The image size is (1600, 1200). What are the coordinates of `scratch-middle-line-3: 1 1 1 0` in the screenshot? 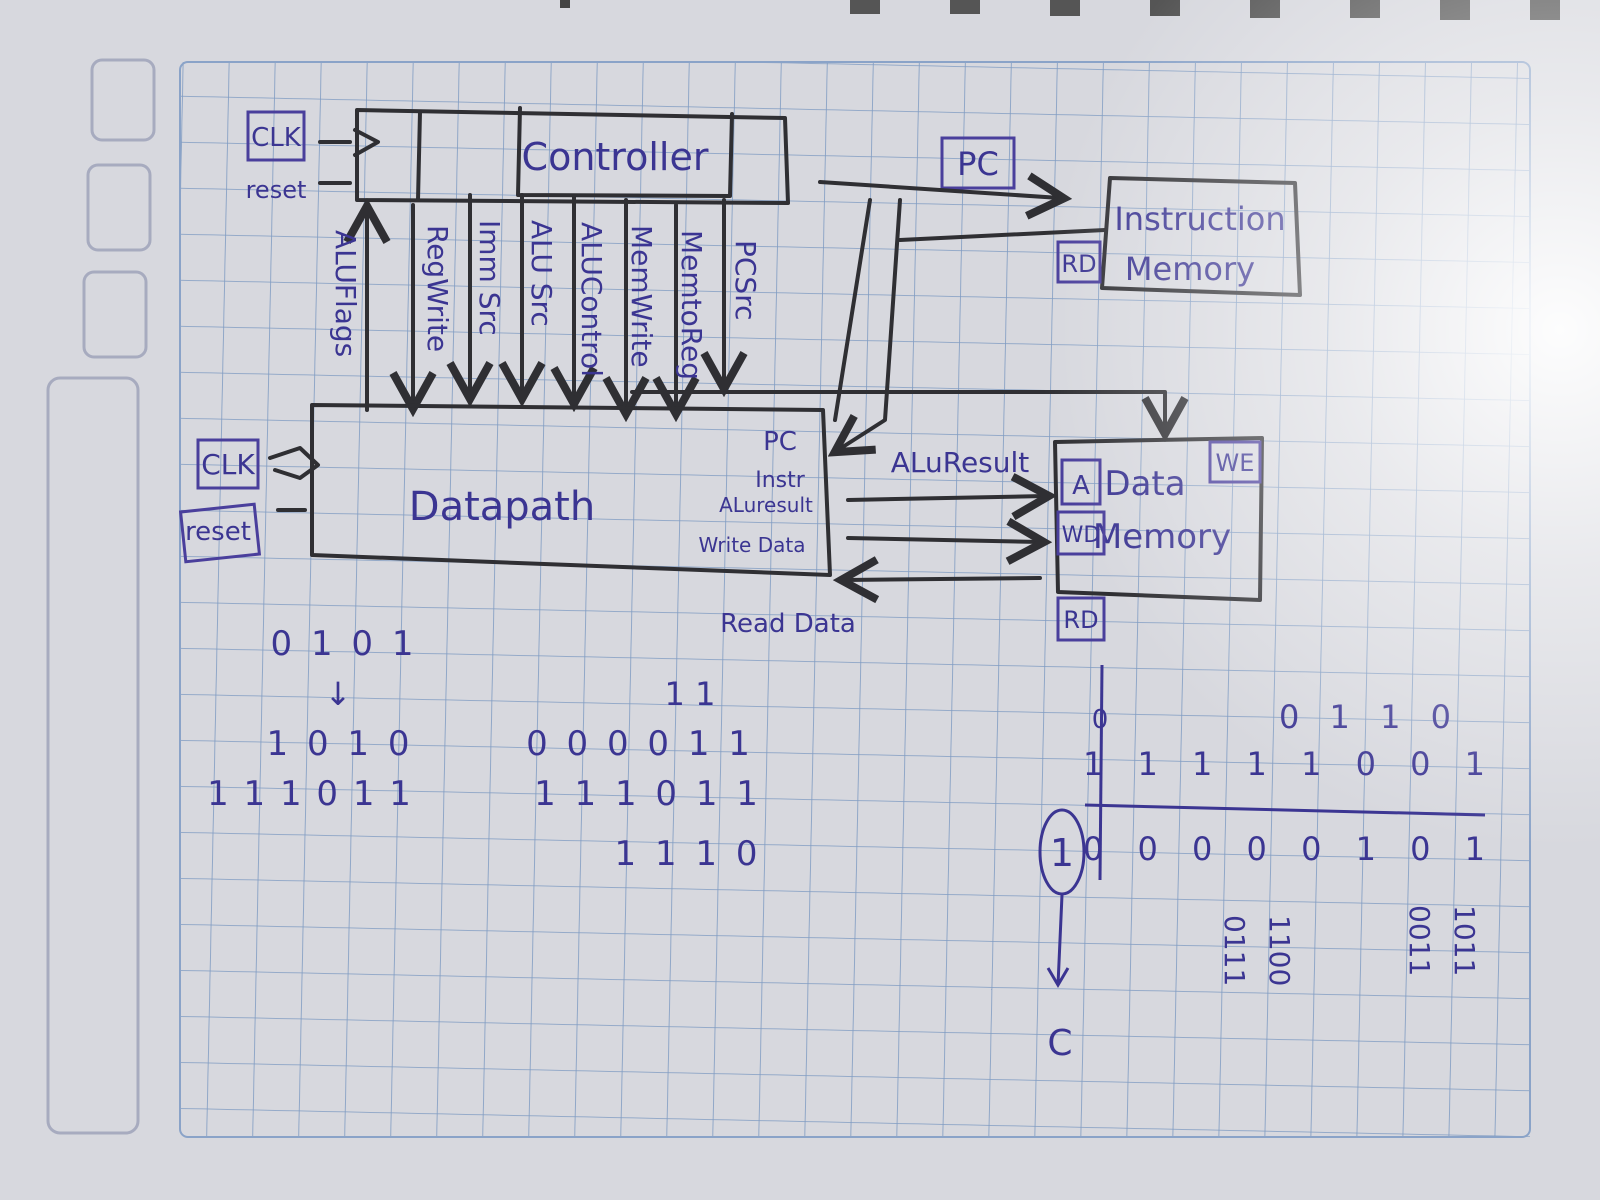 It's located at (688, 854).